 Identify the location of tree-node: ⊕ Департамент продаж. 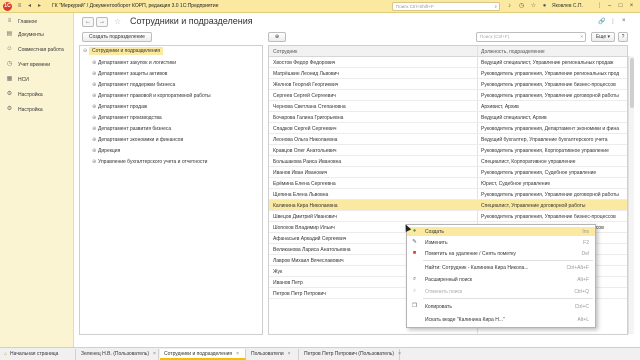
(119, 109).